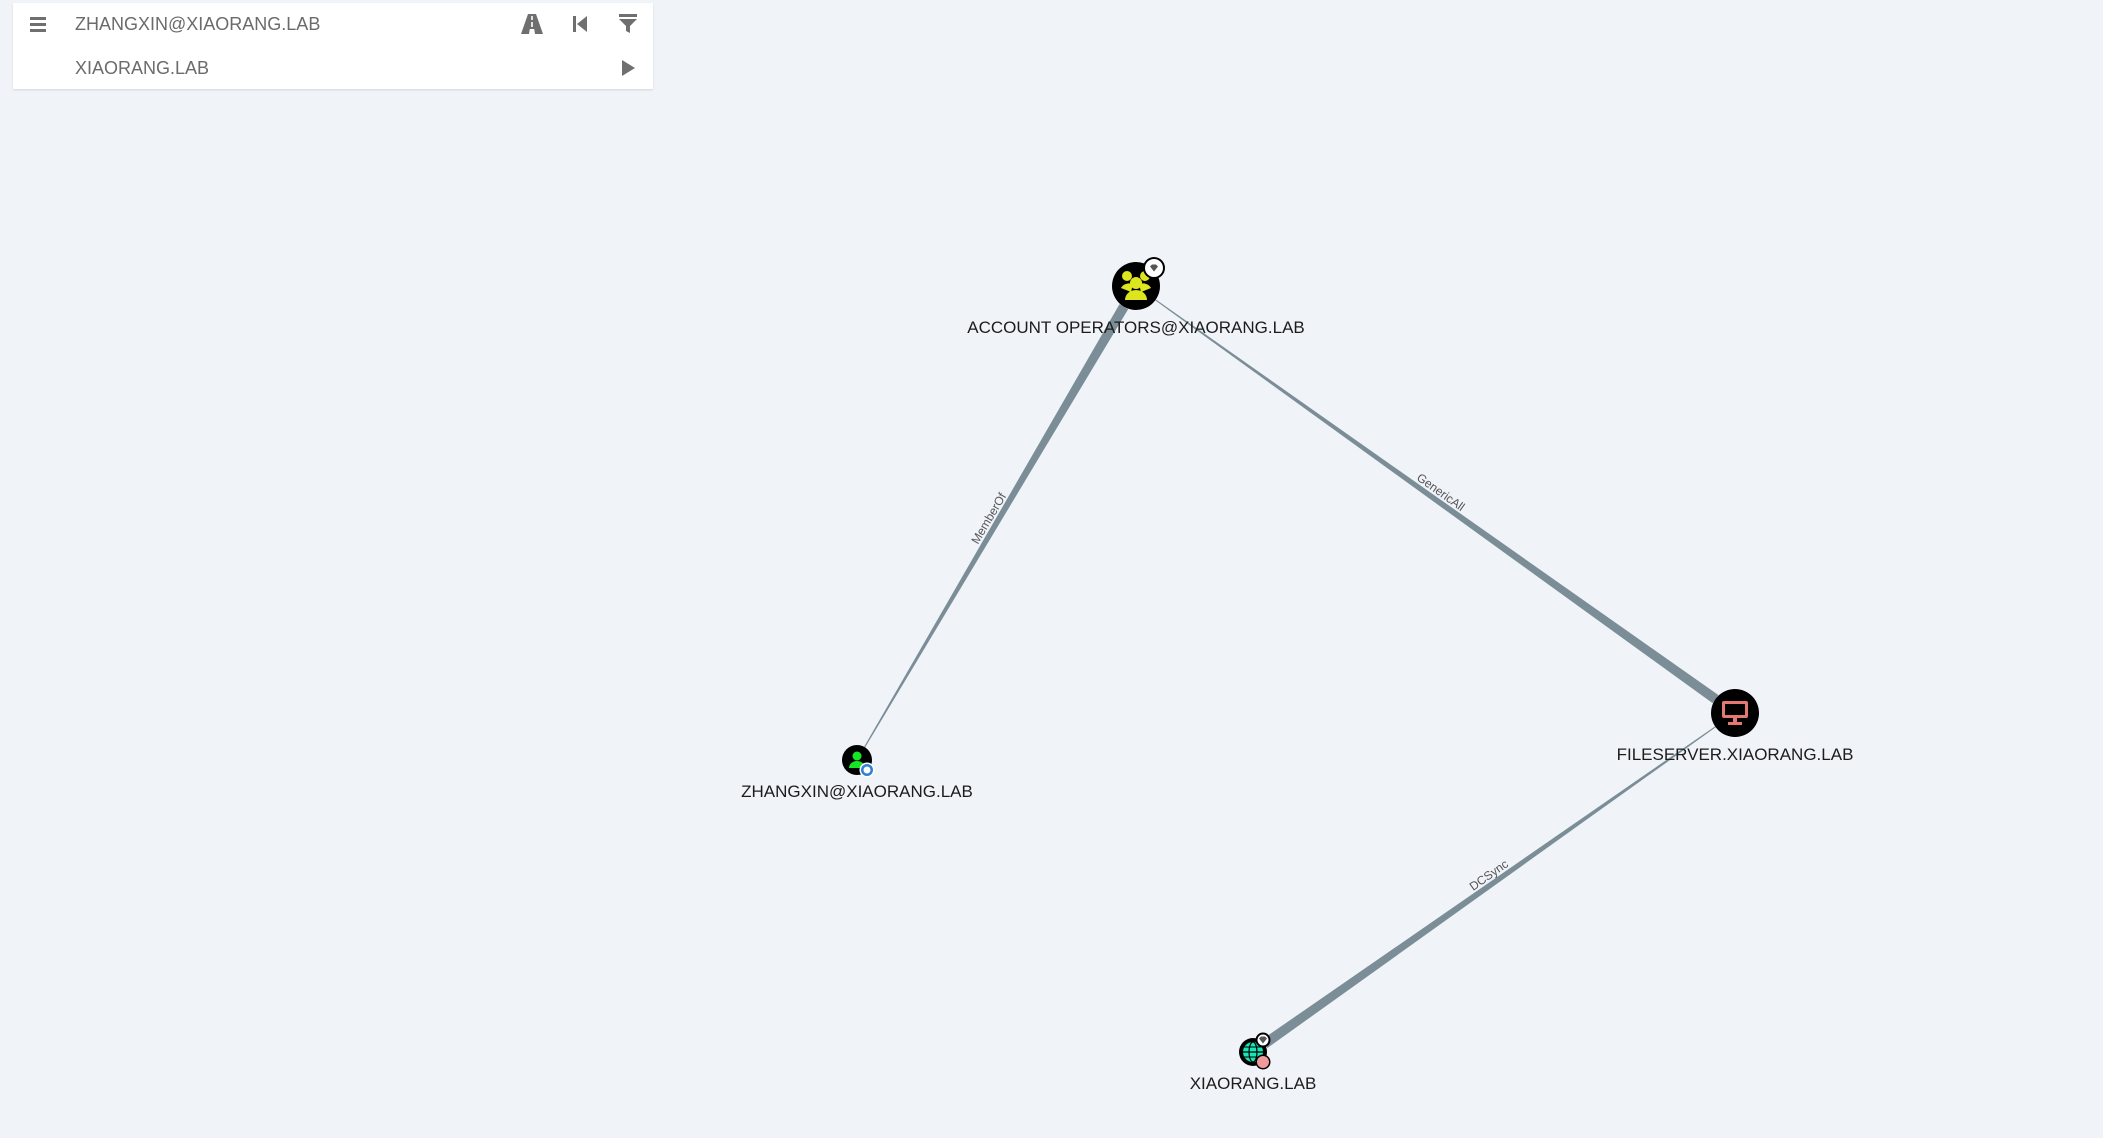 This screenshot has height=1138, width=2103. I want to click on owned-target-icon, so click(867, 770).